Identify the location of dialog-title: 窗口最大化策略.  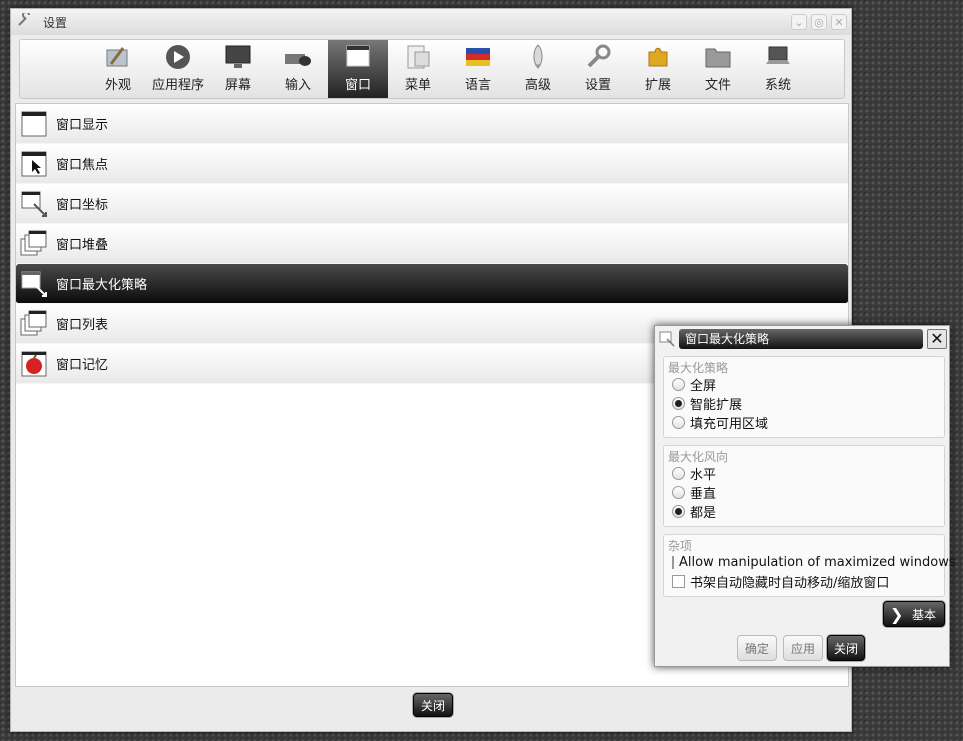
(801, 339).